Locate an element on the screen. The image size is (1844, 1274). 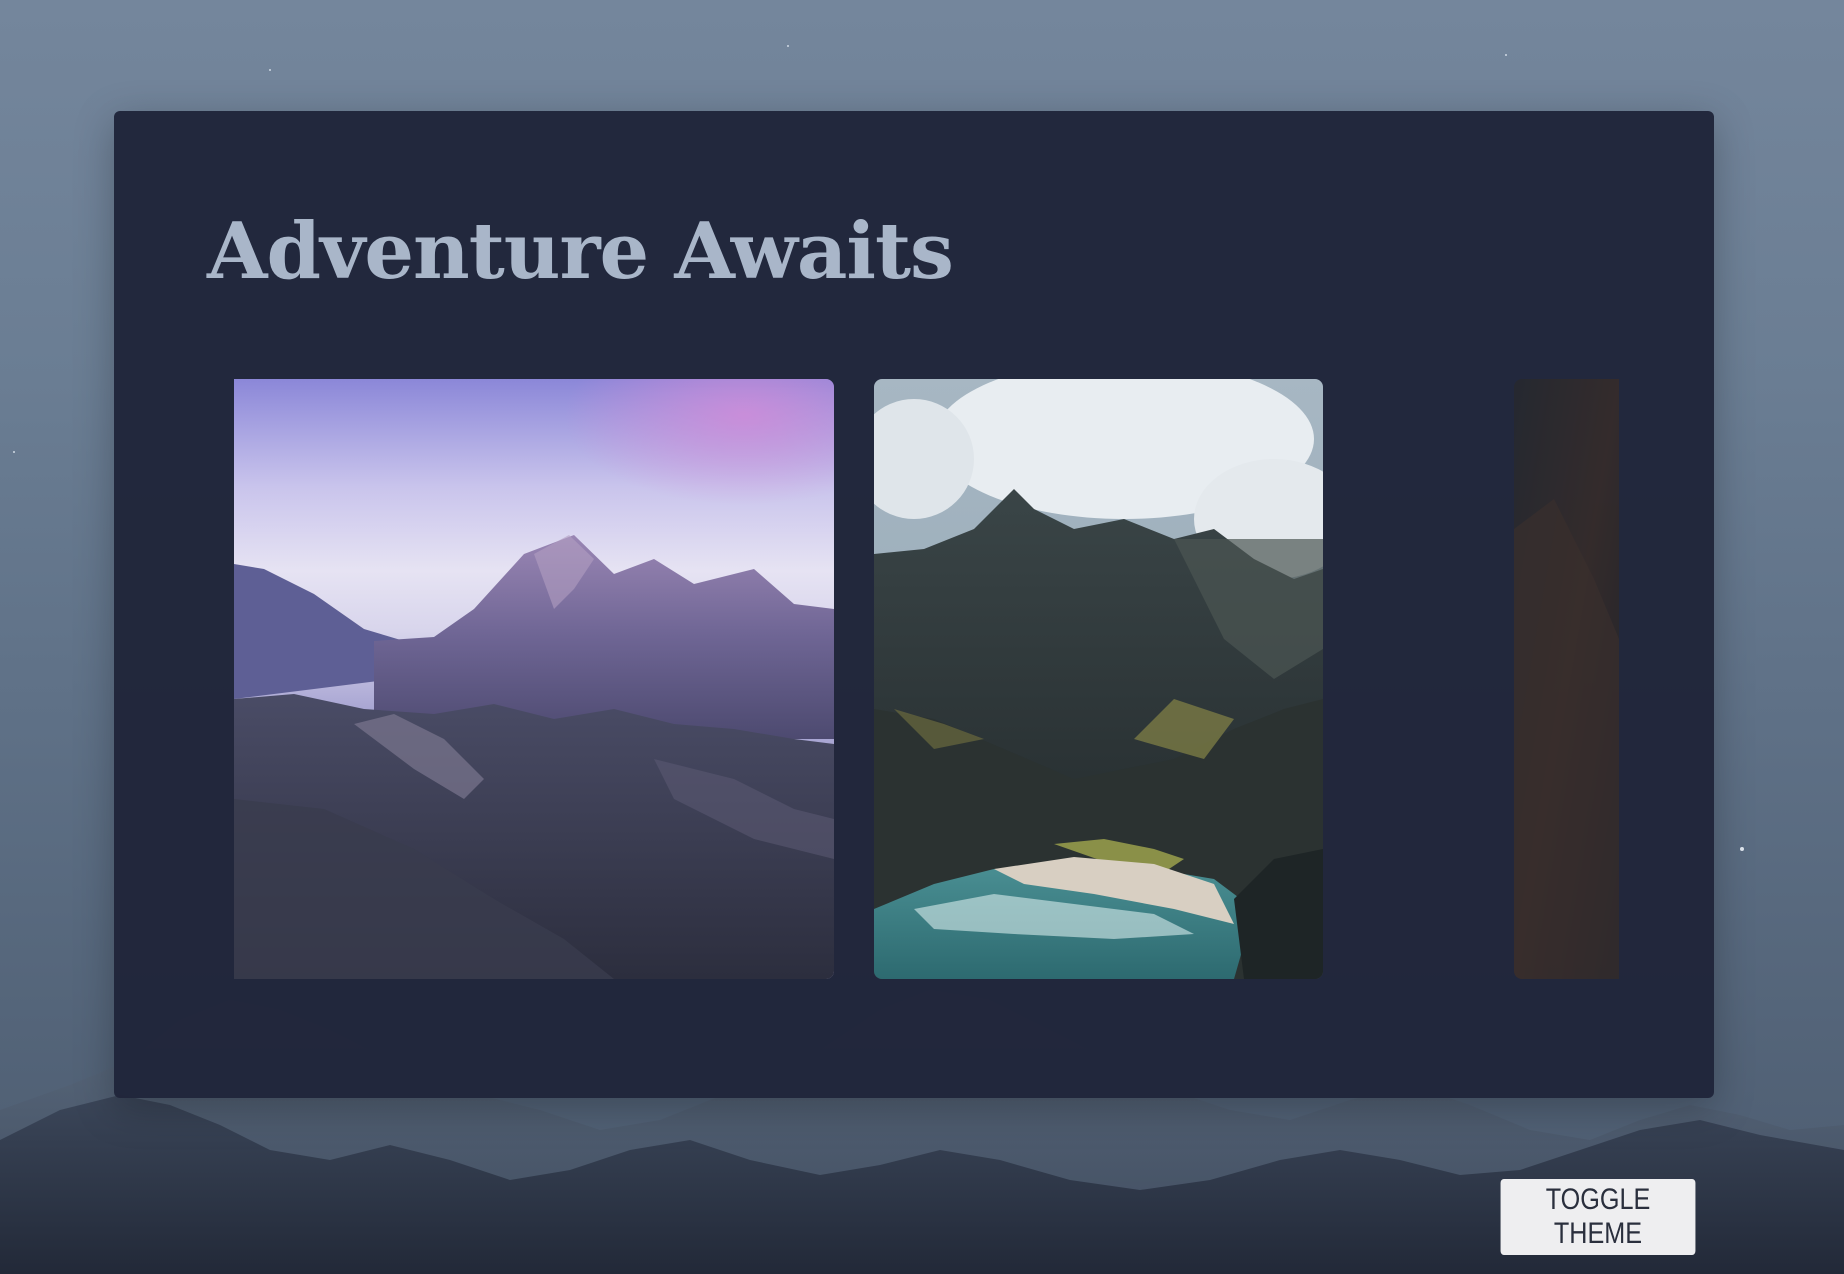
dark-partial-photo is located at coordinates (1566, 679).